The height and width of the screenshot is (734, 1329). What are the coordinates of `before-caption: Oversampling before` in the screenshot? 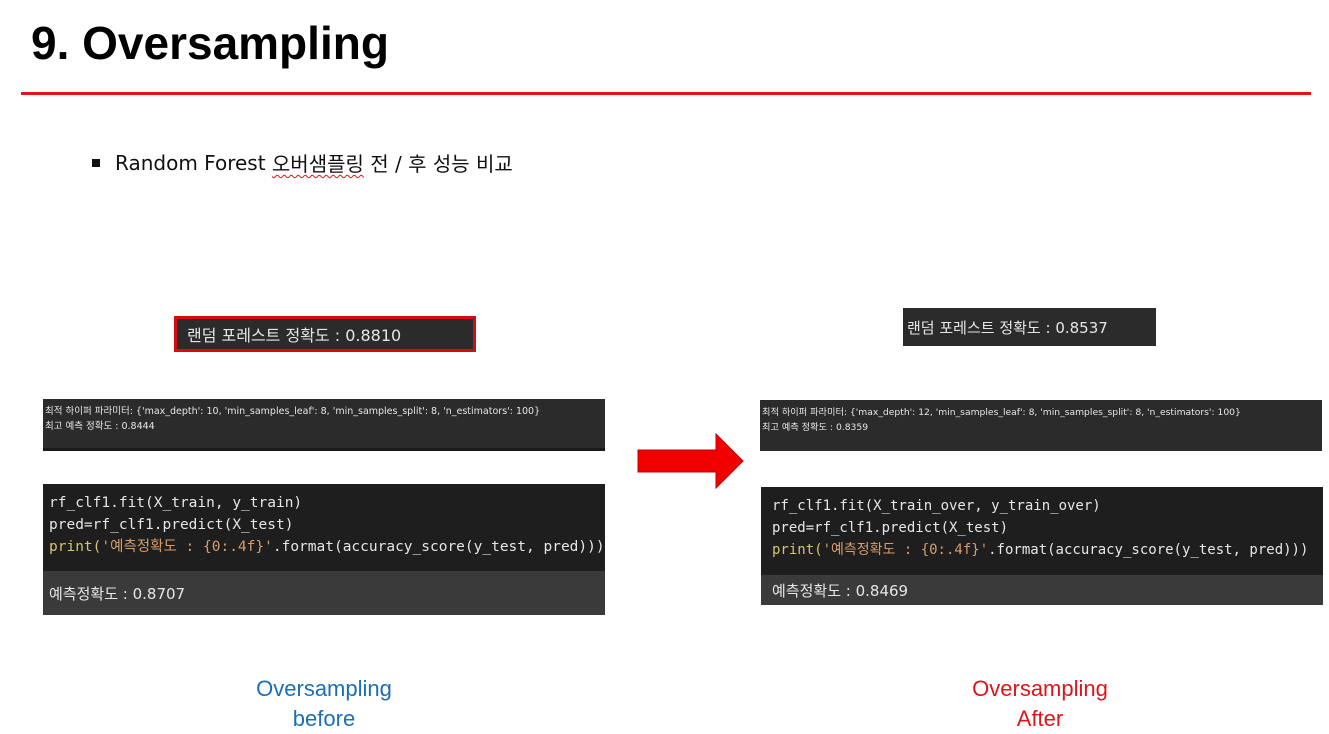 It's located at (324, 704).